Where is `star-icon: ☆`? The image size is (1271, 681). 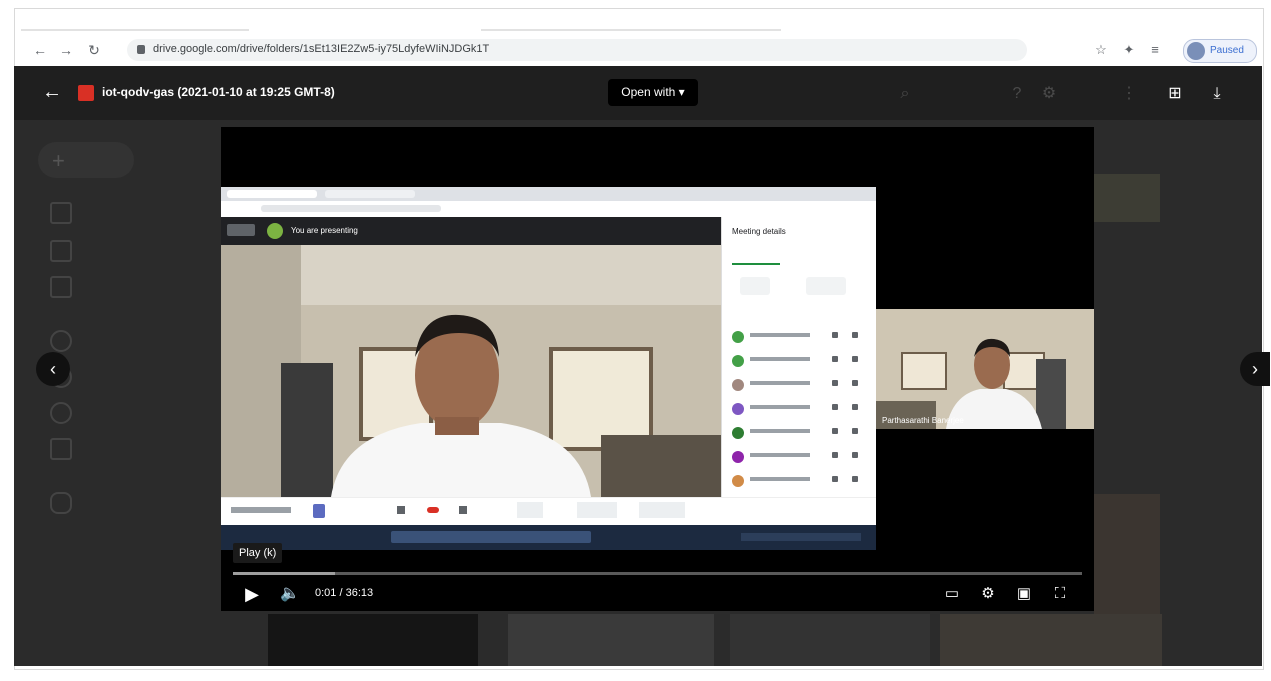
star-icon: ☆ is located at coordinates (1101, 50).